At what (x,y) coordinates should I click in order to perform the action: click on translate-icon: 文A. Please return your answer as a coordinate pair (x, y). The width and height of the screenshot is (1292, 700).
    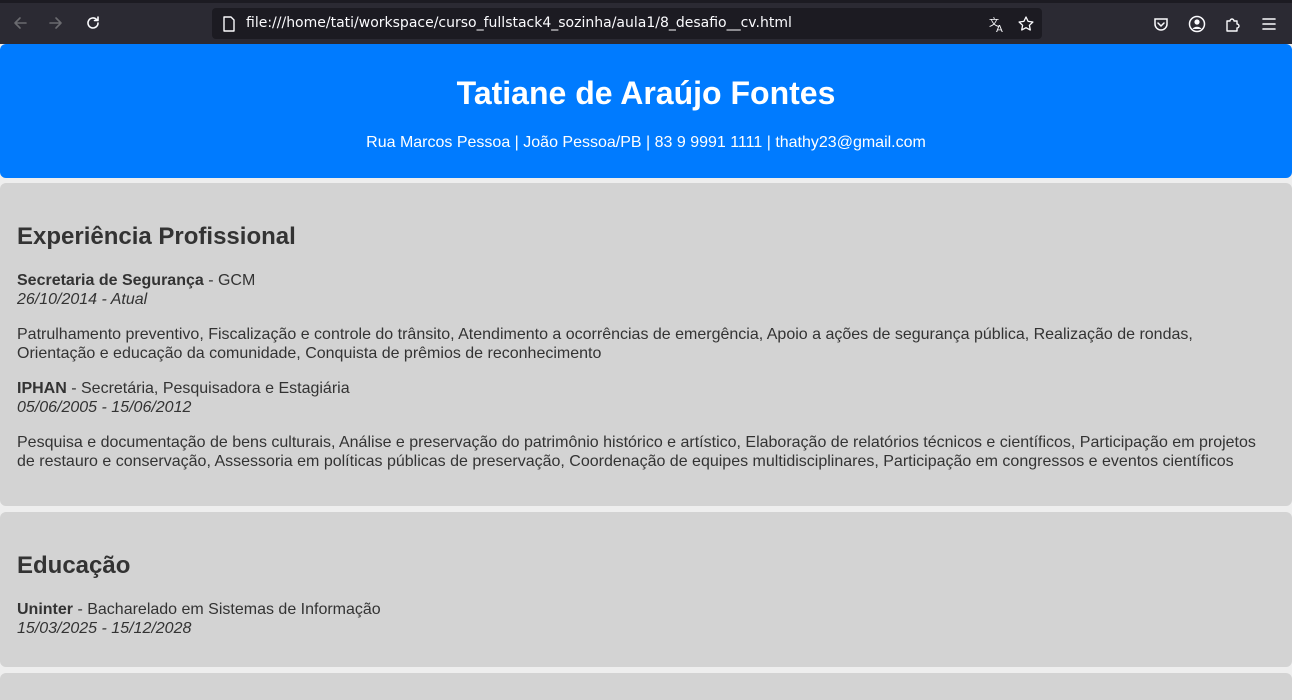
    Looking at the image, I should click on (997, 24).